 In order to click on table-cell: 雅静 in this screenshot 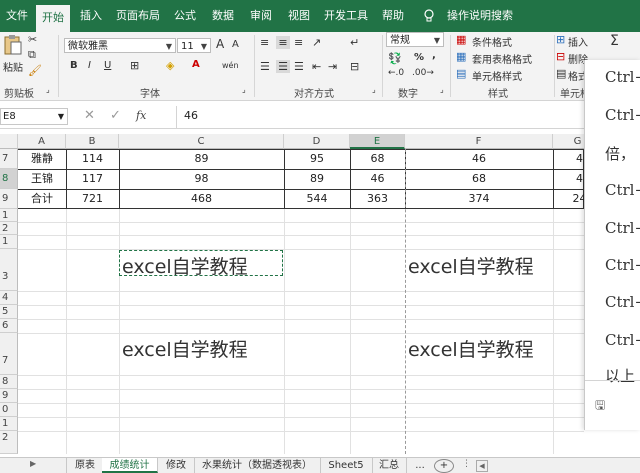, I will do `click(42, 159)`.